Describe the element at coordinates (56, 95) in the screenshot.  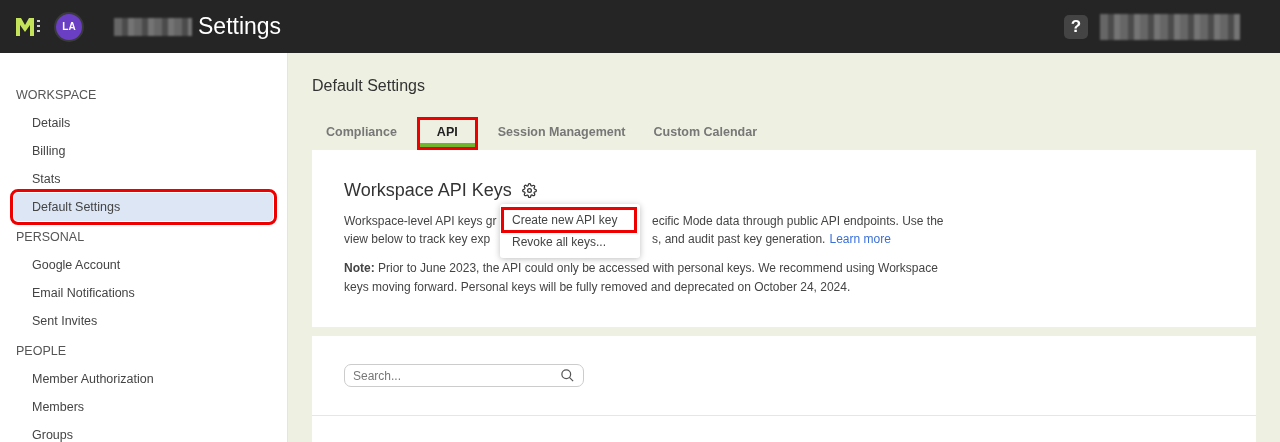
I see `sidebar-heading: WORKSPACE` at that location.